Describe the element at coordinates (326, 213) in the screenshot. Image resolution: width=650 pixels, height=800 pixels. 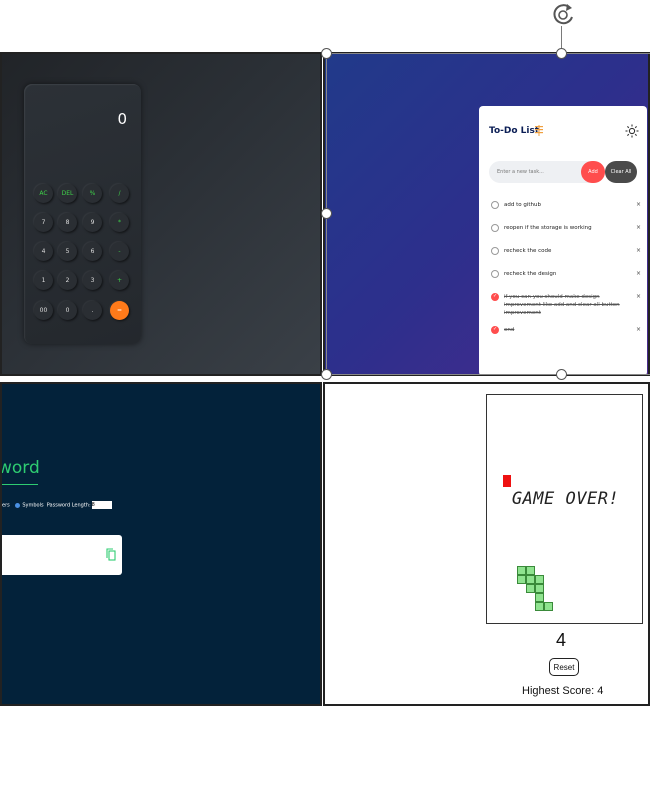
I see `resize-handle-left` at that location.